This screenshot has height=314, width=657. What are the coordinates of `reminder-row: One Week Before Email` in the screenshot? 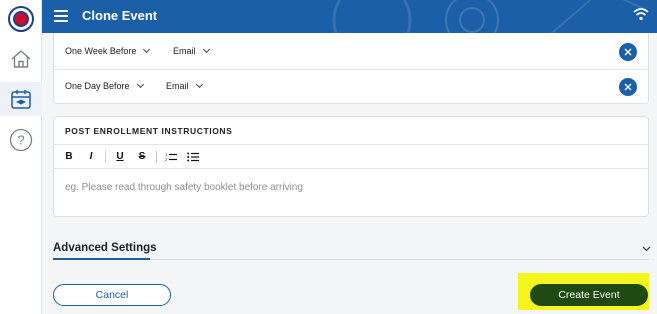 It's located at (351, 52).